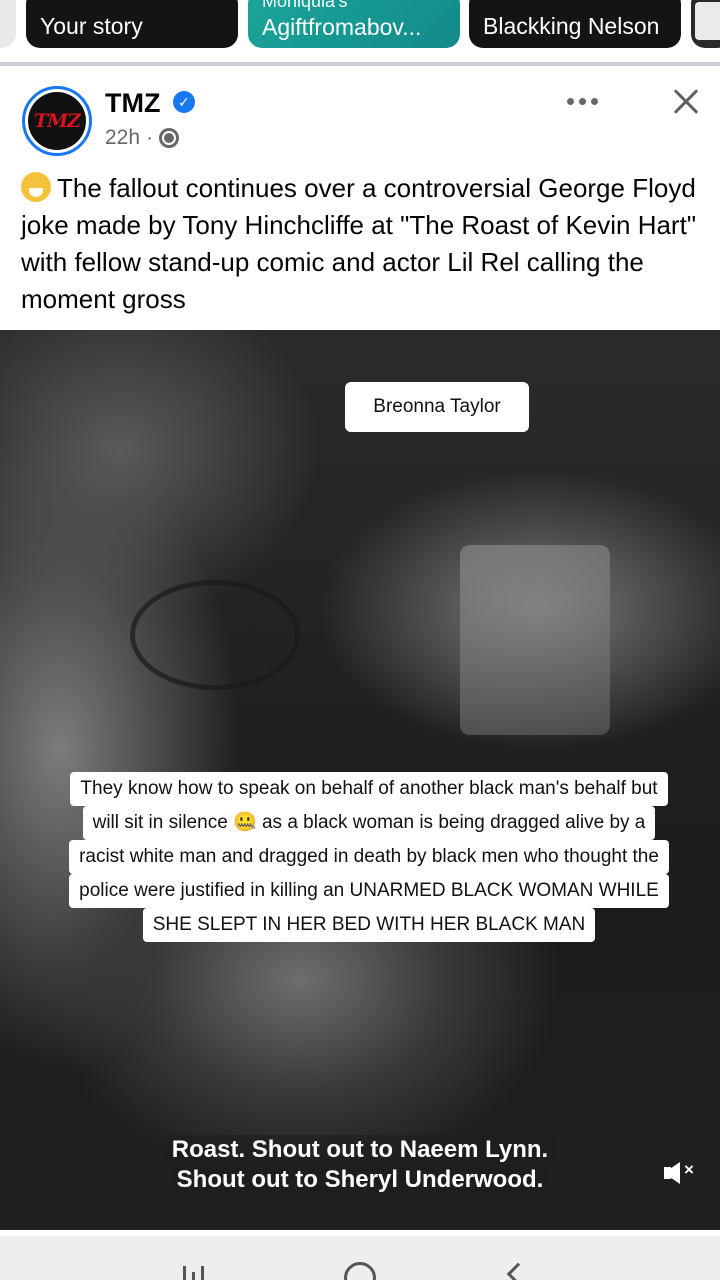 This screenshot has width=720, height=1280. What do you see at coordinates (8, 24) in the screenshot?
I see `story-card-partial` at bounding box center [8, 24].